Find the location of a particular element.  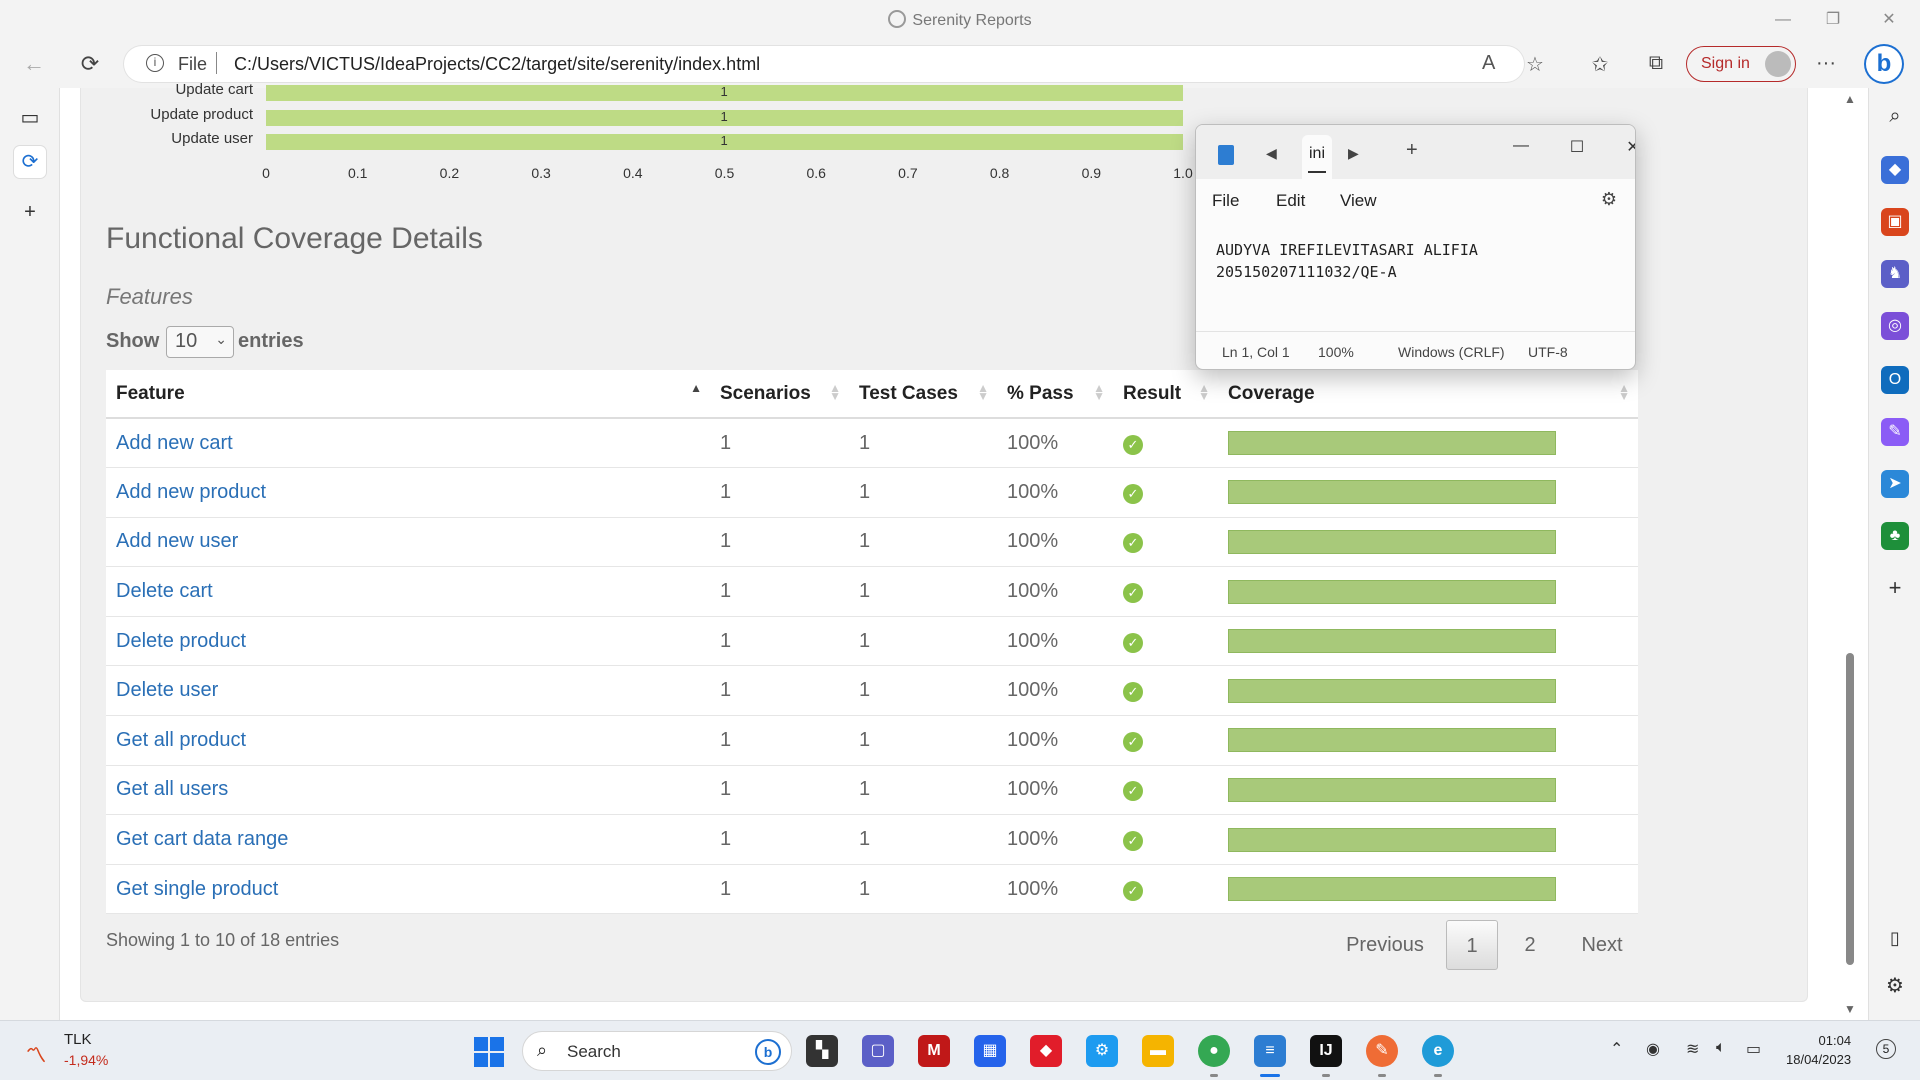

close-button: ✕ is located at coordinates (1889, 20).